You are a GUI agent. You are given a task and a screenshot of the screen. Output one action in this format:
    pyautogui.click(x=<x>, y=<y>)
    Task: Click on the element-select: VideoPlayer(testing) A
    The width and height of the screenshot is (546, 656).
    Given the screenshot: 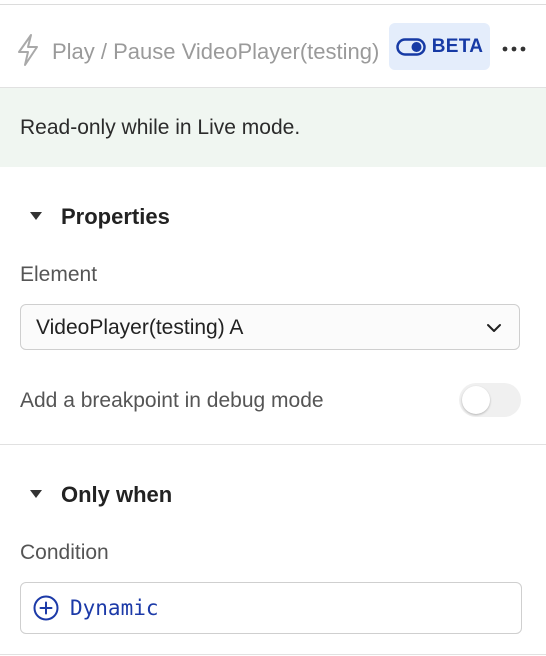 What is the action you would take?
    pyautogui.click(x=270, y=327)
    